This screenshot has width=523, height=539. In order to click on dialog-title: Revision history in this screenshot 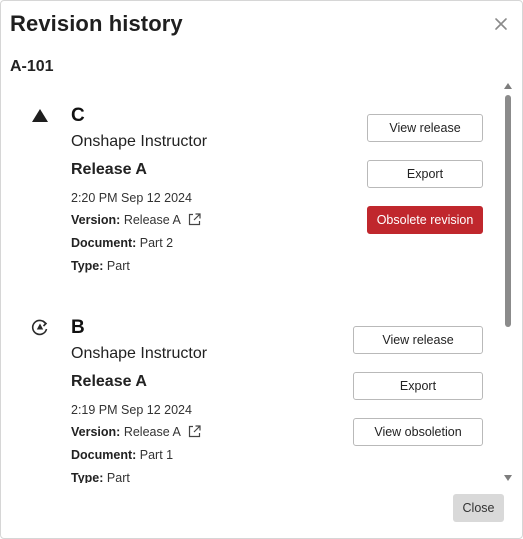, I will do `click(96, 23)`.